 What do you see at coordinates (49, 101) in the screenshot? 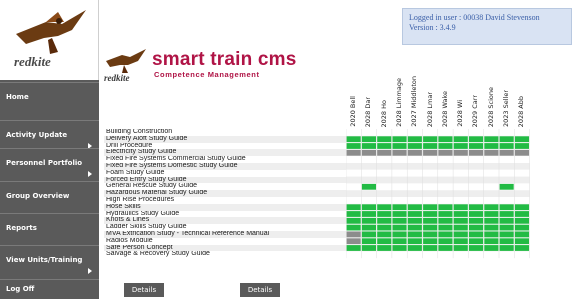
I see `nav-home: Home` at bounding box center [49, 101].